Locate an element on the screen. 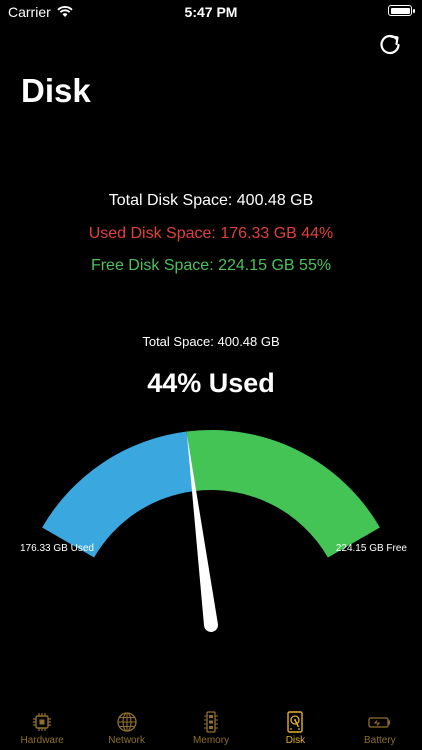 The image size is (422, 750). tab-memory-label: Memory is located at coordinates (211, 740).